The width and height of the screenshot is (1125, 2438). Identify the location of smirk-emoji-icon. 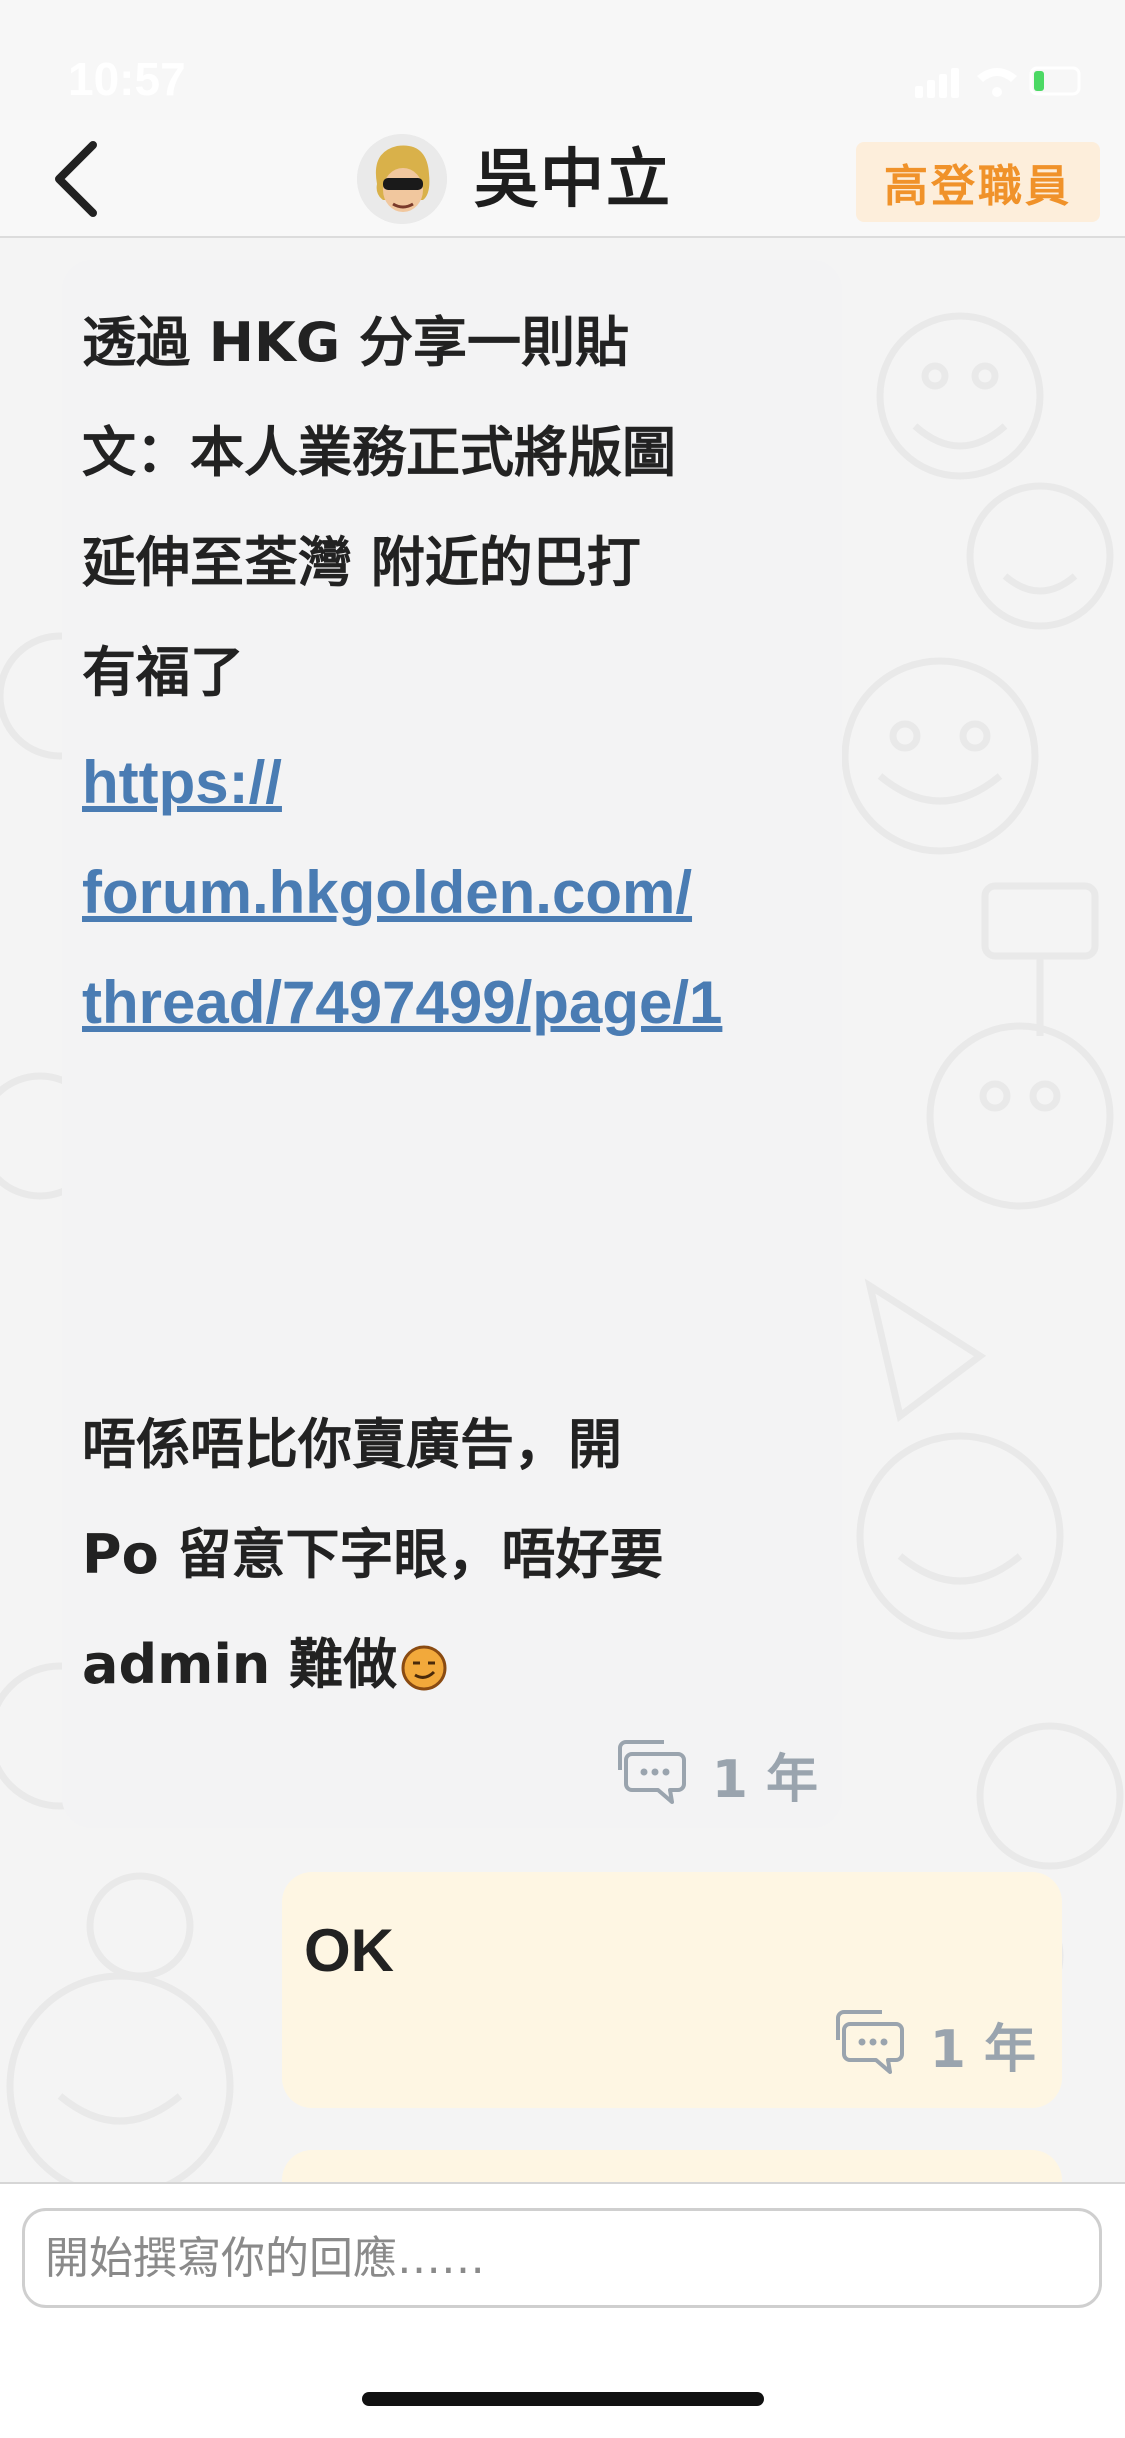
(424, 1668).